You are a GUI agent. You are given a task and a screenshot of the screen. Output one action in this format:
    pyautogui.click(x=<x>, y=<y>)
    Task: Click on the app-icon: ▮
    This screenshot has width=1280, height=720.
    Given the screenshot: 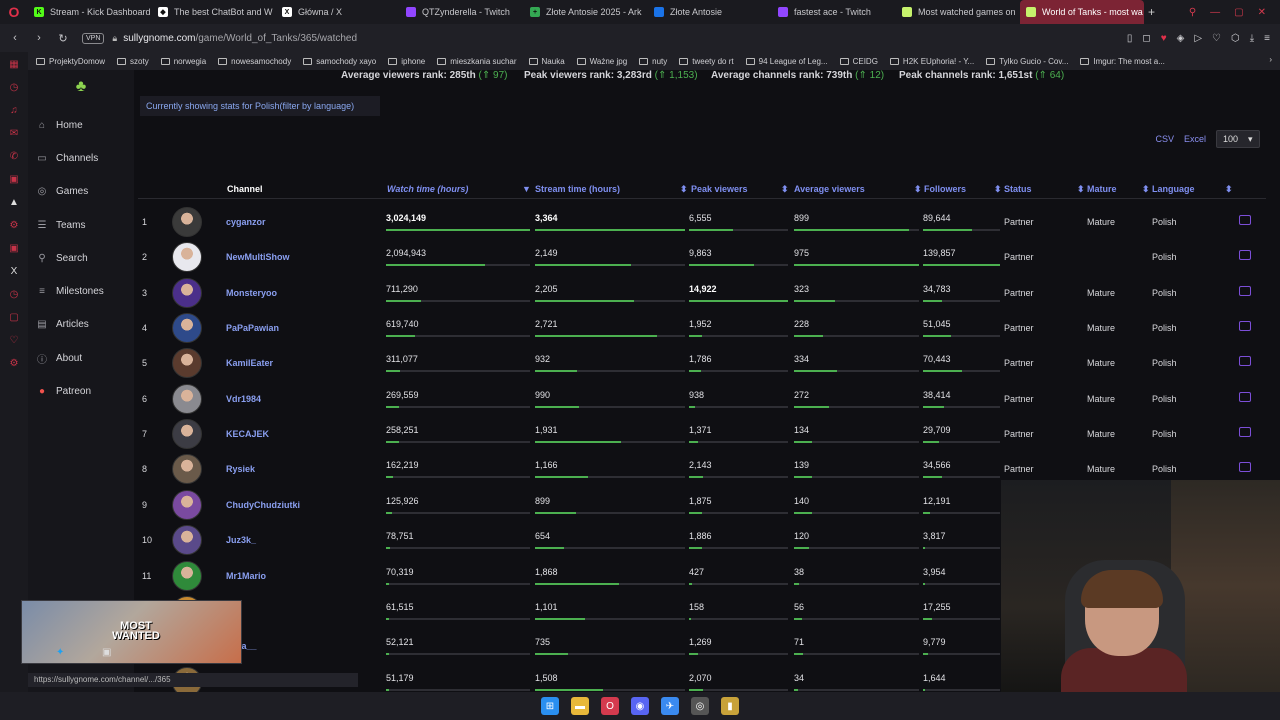 What is the action you would take?
    pyautogui.click(x=730, y=706)
    